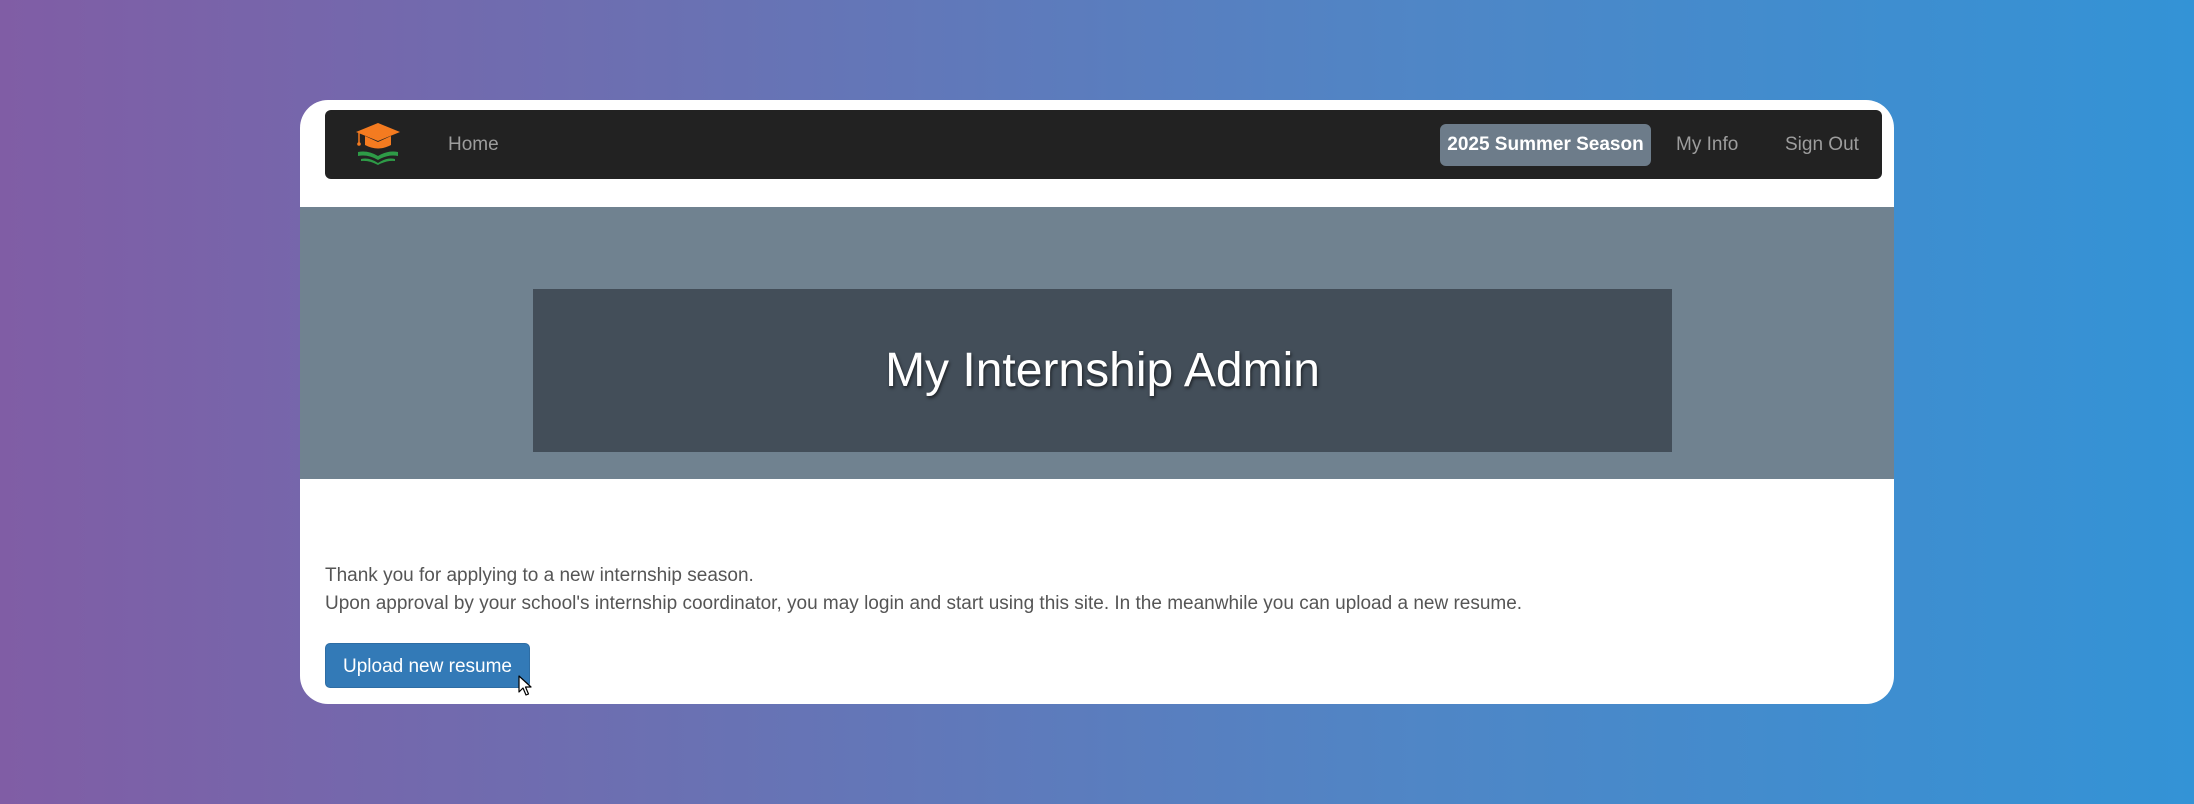 The image size is (2194, 804). What do you see at coordinates (378, 144) in the screenshot?
I see `graduation-cap-book-icon` at bounding box center [378, 144].